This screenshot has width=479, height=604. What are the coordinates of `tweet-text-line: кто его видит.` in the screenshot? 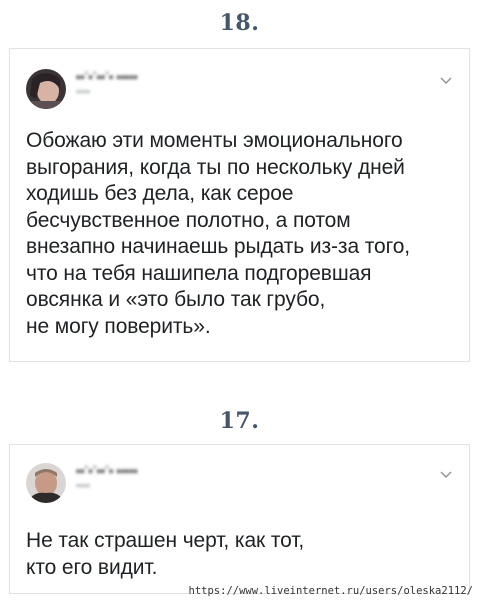 It's located at (92, 567).